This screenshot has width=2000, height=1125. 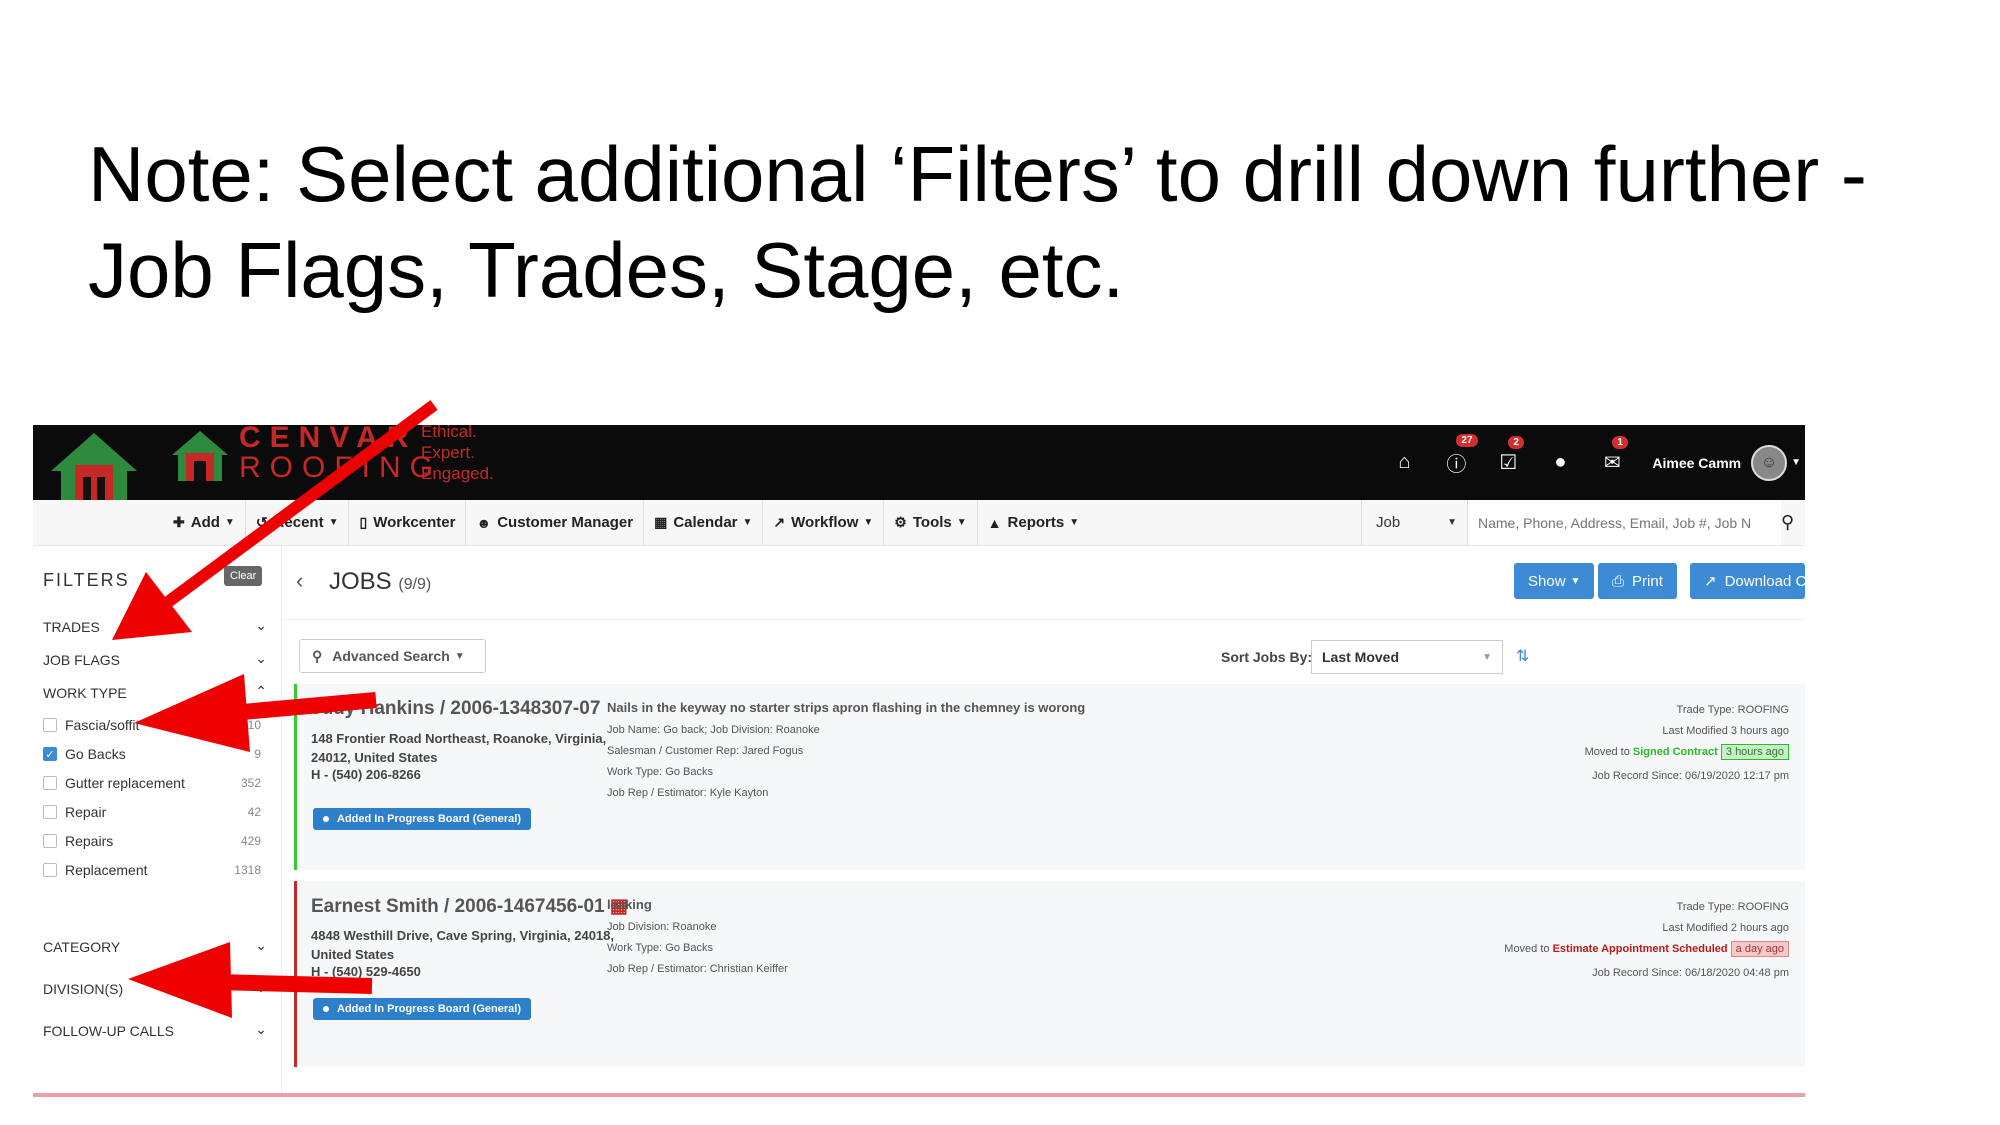 What do you see at coordinates (1637, 581) in the screenshot?
I see `print-button: ⎙ Print` at bounding box center [1637, 581].